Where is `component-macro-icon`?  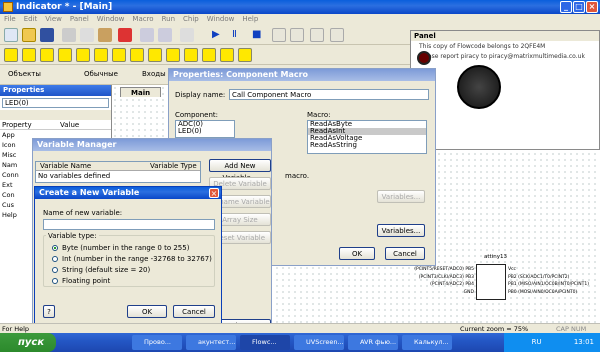
component-macro-icon is located at coordinates (137, 55).